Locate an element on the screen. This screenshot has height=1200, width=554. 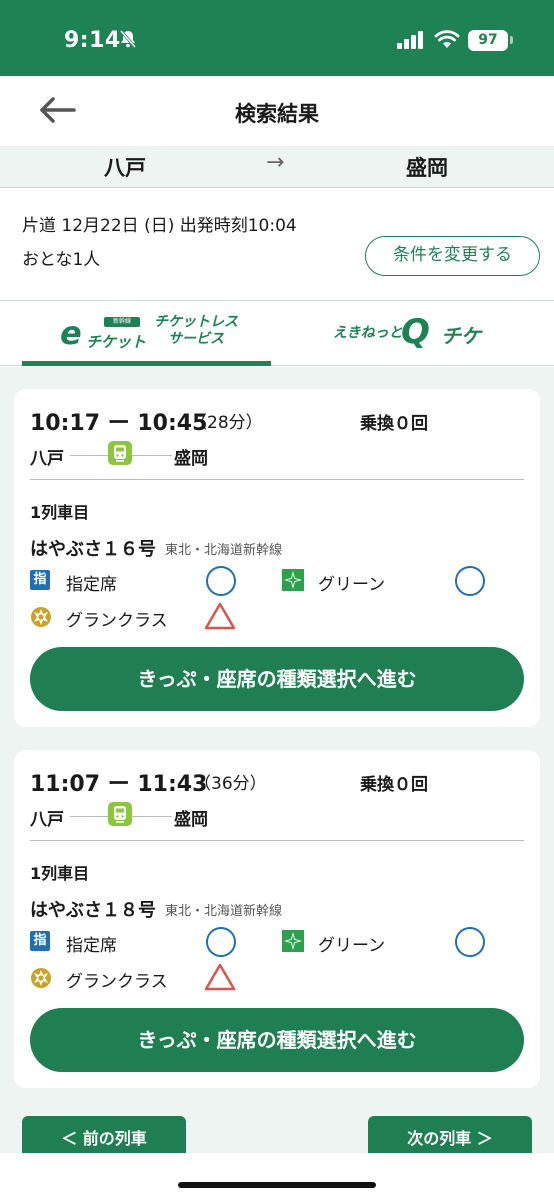
tab-e-ticket: e 新幹線 チケット チケットレス サービス is located at coordinates (146, 334).